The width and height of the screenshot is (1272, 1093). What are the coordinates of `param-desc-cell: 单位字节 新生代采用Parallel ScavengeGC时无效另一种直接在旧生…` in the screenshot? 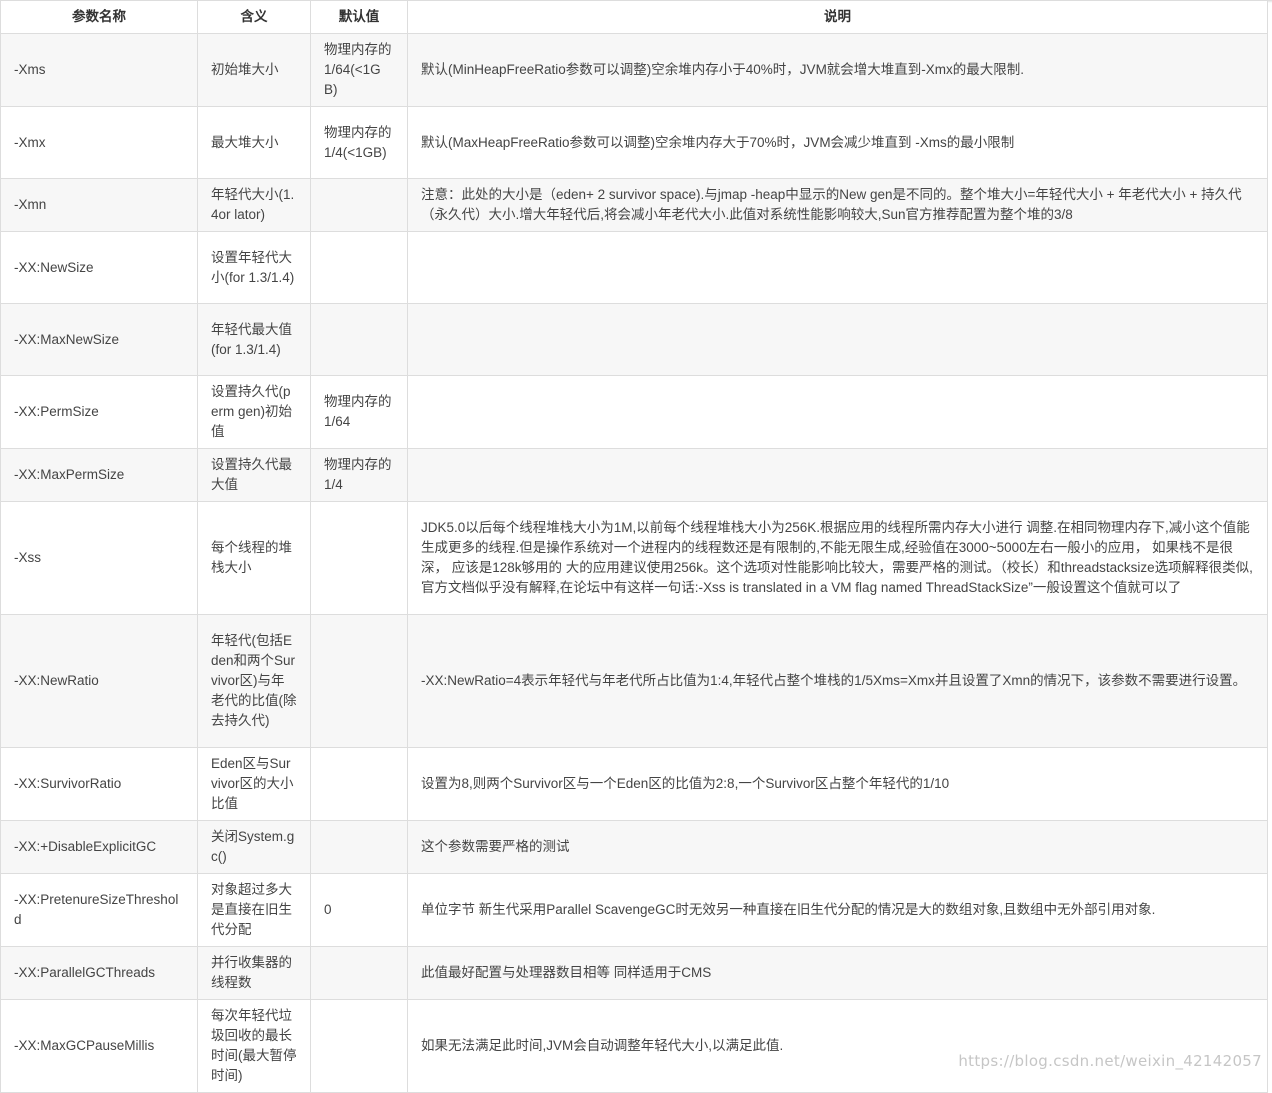 It's located at (837, 910).